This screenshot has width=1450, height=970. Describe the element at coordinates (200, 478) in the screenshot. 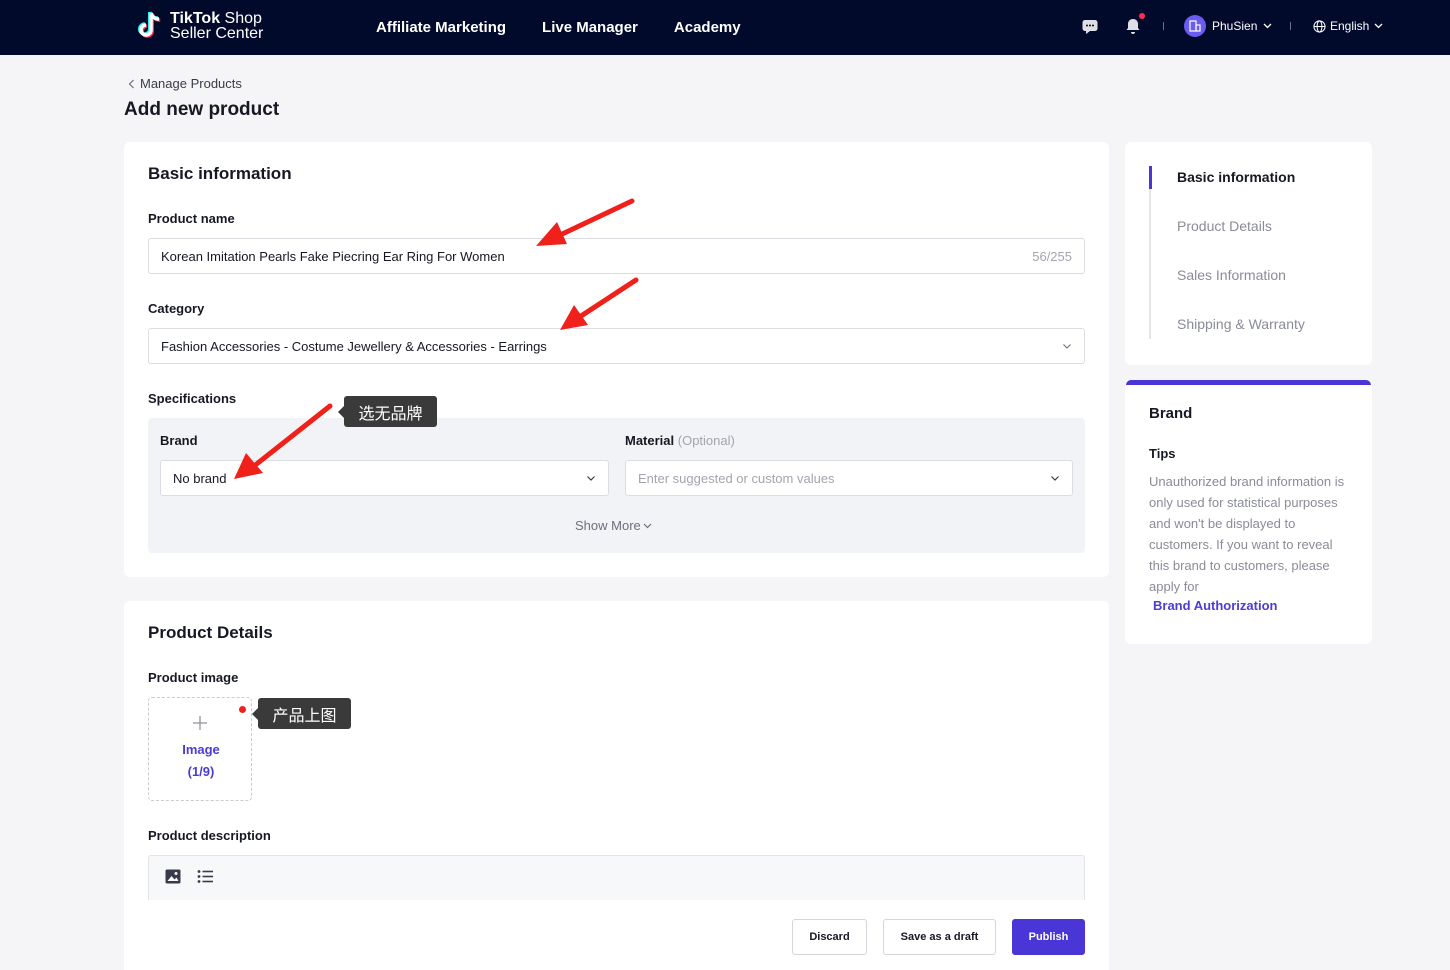

I see `brand-value: No brand` at that location.